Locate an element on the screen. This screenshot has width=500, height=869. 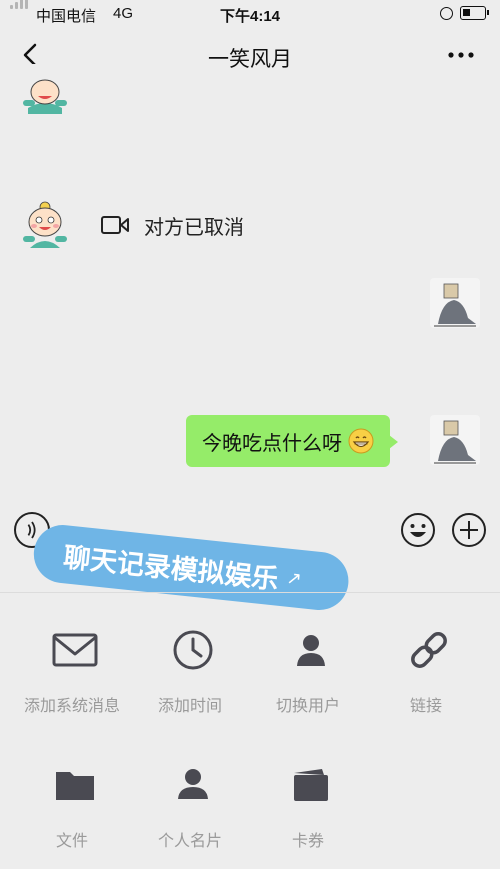
wallet-icon is located at coordinates (311, 785).